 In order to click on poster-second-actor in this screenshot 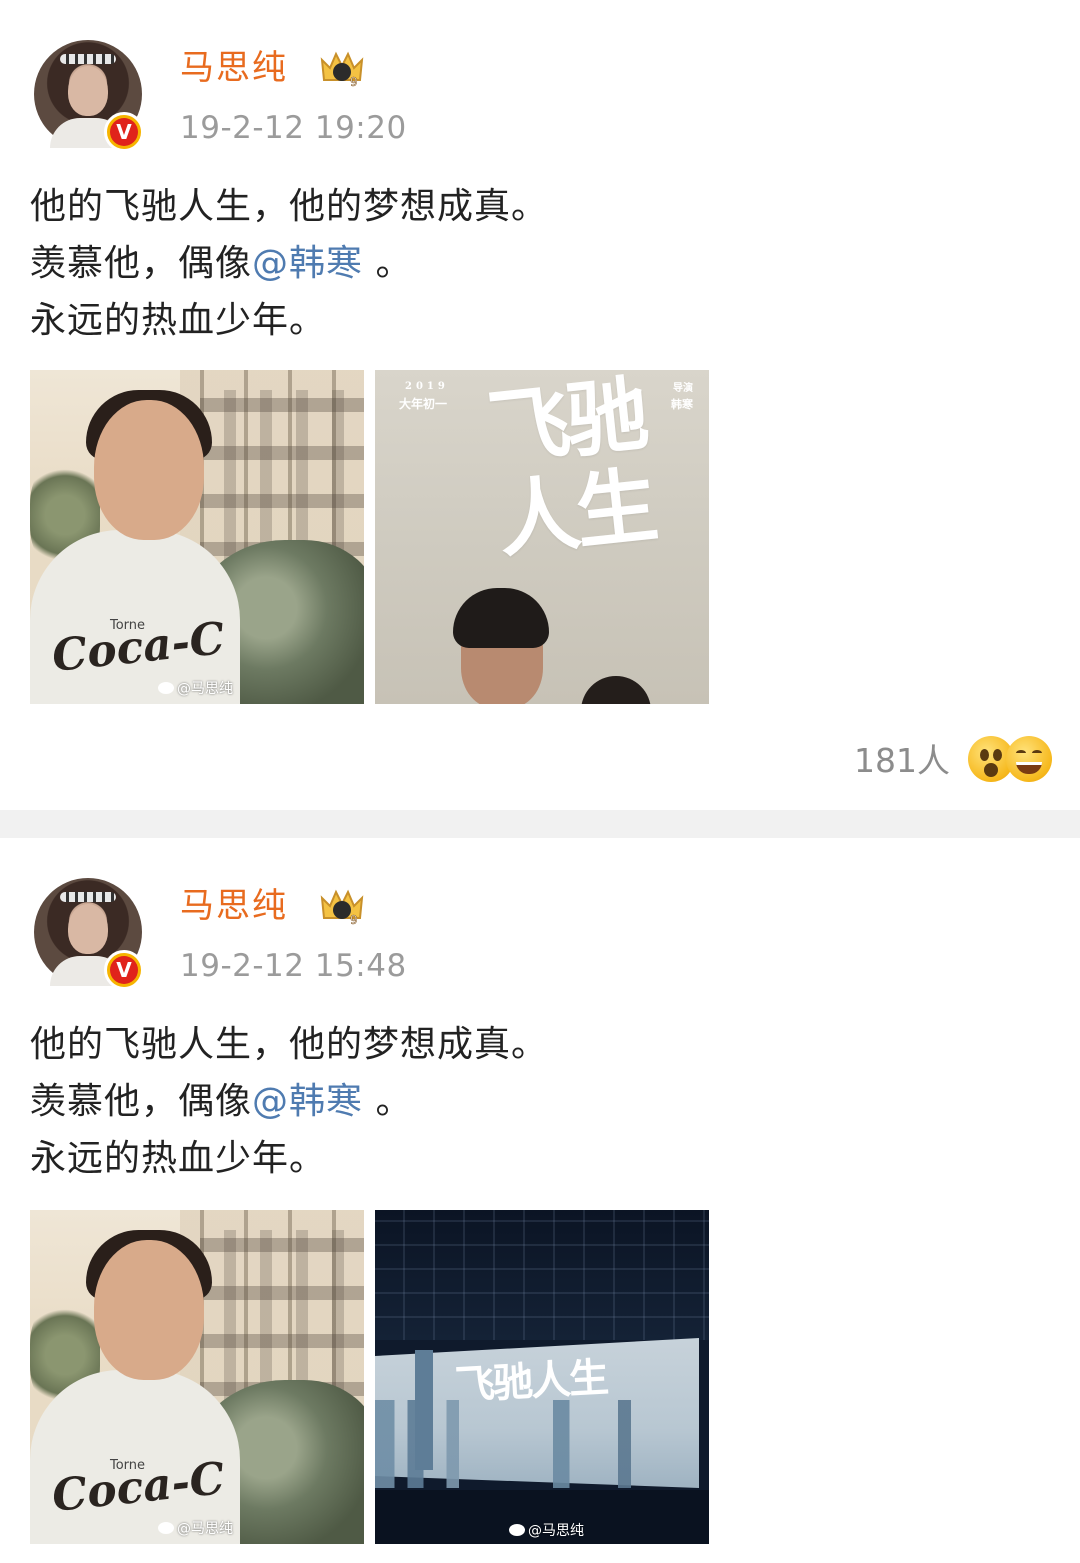, I will do `click(616, 690)`.